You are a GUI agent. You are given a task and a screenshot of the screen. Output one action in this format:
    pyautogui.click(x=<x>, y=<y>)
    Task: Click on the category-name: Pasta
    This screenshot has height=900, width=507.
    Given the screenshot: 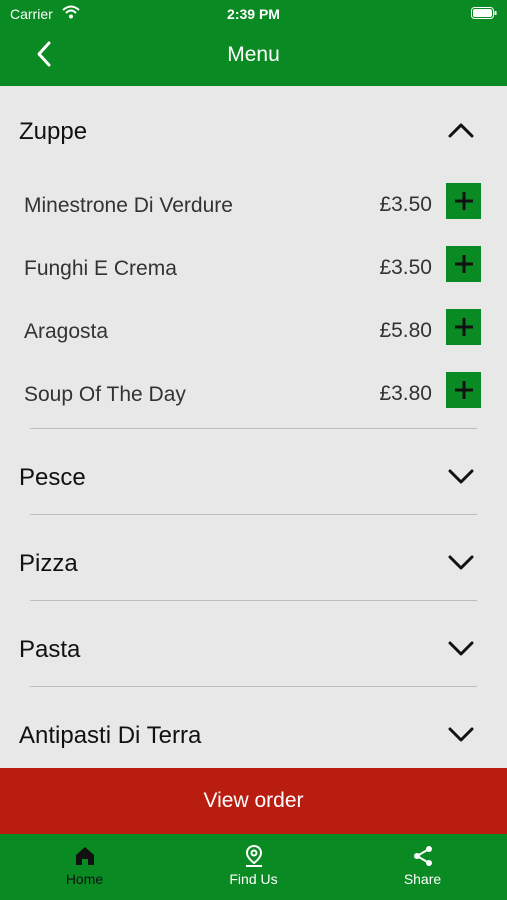 What is the action you would take?
    pyautogui.click(x=50, y=649)
    